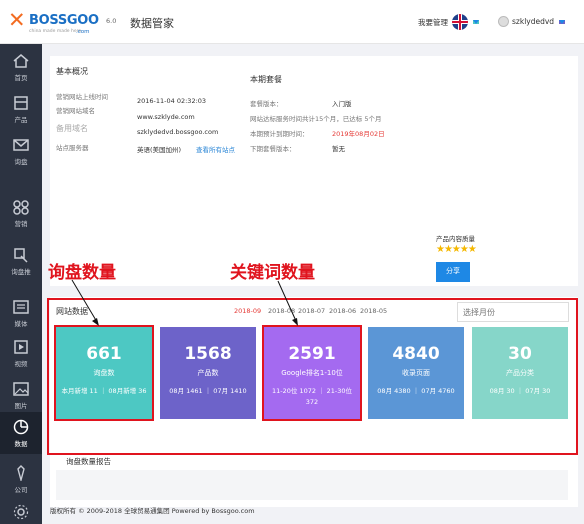  I want to click on sidebar-item-data: 数据, so click(21, 433).